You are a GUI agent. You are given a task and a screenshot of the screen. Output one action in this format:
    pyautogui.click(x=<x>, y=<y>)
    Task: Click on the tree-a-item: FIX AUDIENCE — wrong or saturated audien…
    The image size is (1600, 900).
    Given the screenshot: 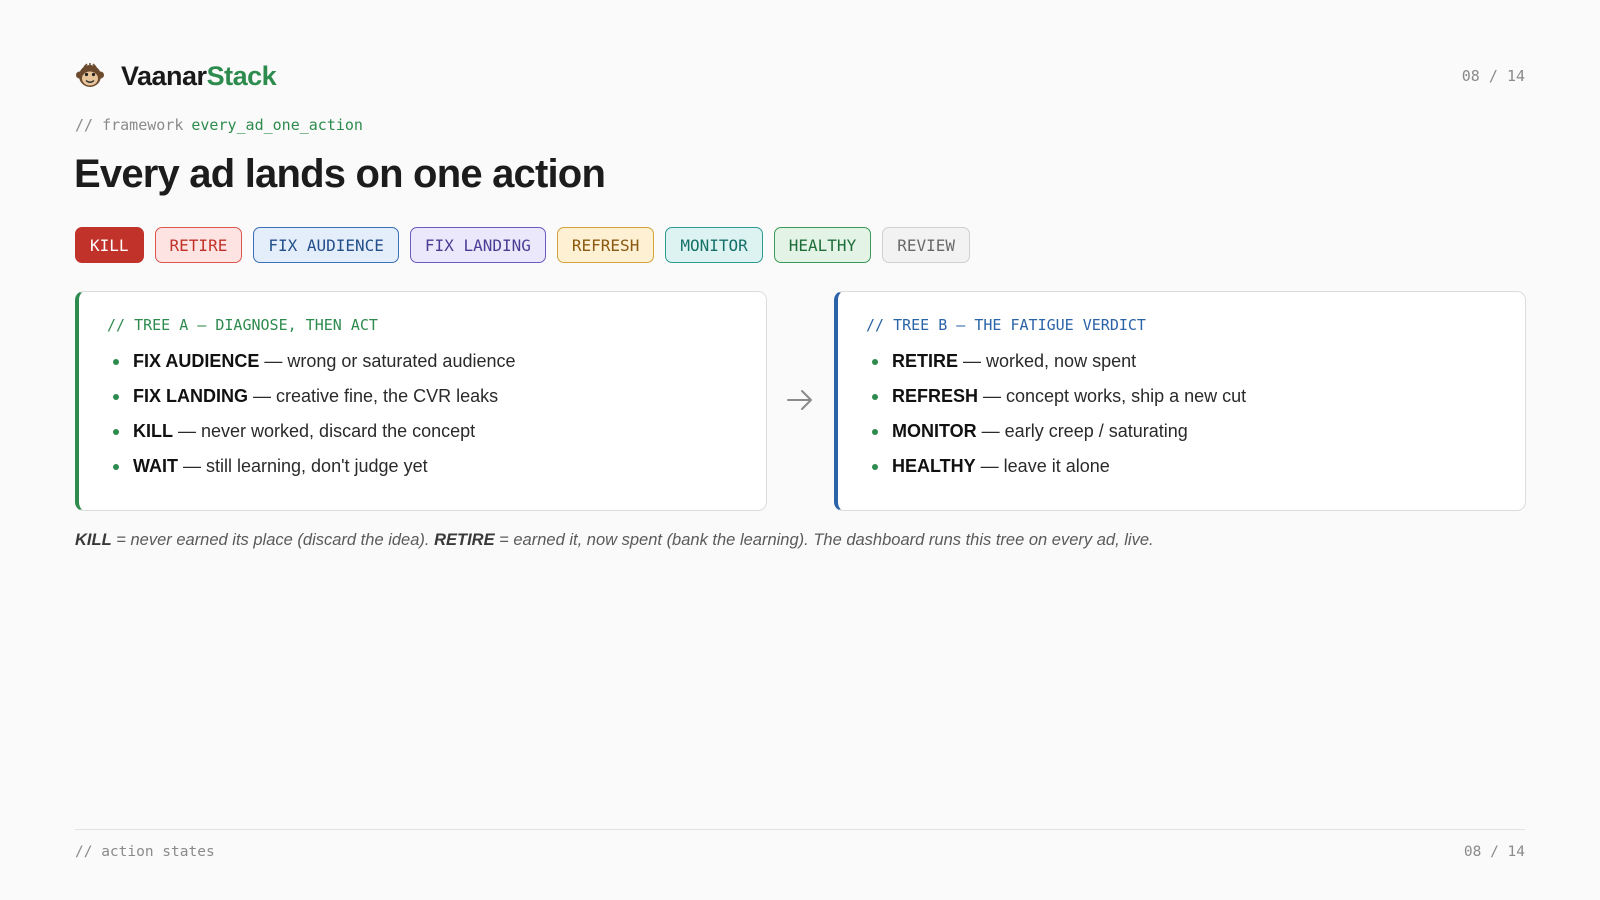 What is the action you would take?
    pyautogui.click(x=422, y=361)
    